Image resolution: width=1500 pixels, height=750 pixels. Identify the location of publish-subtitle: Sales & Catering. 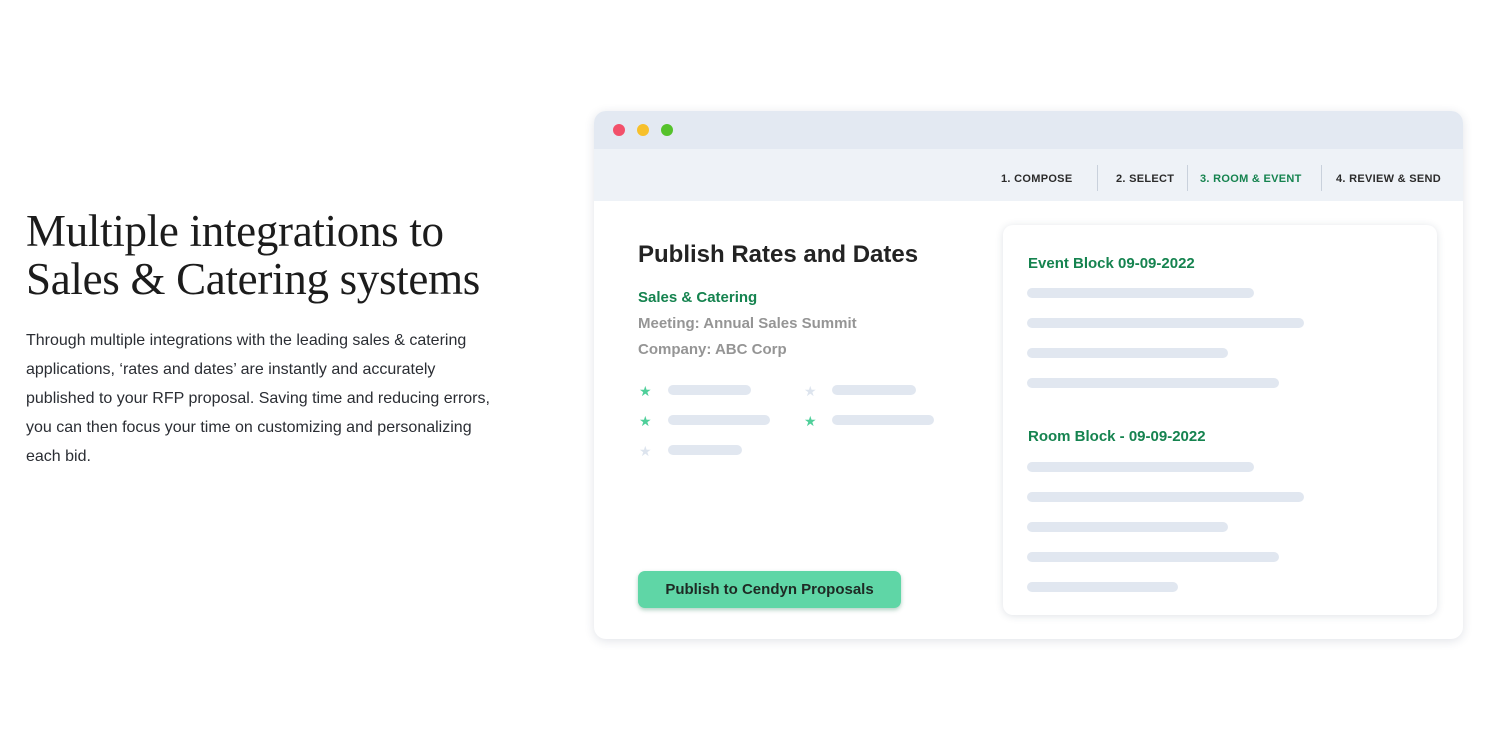
(698, 297).